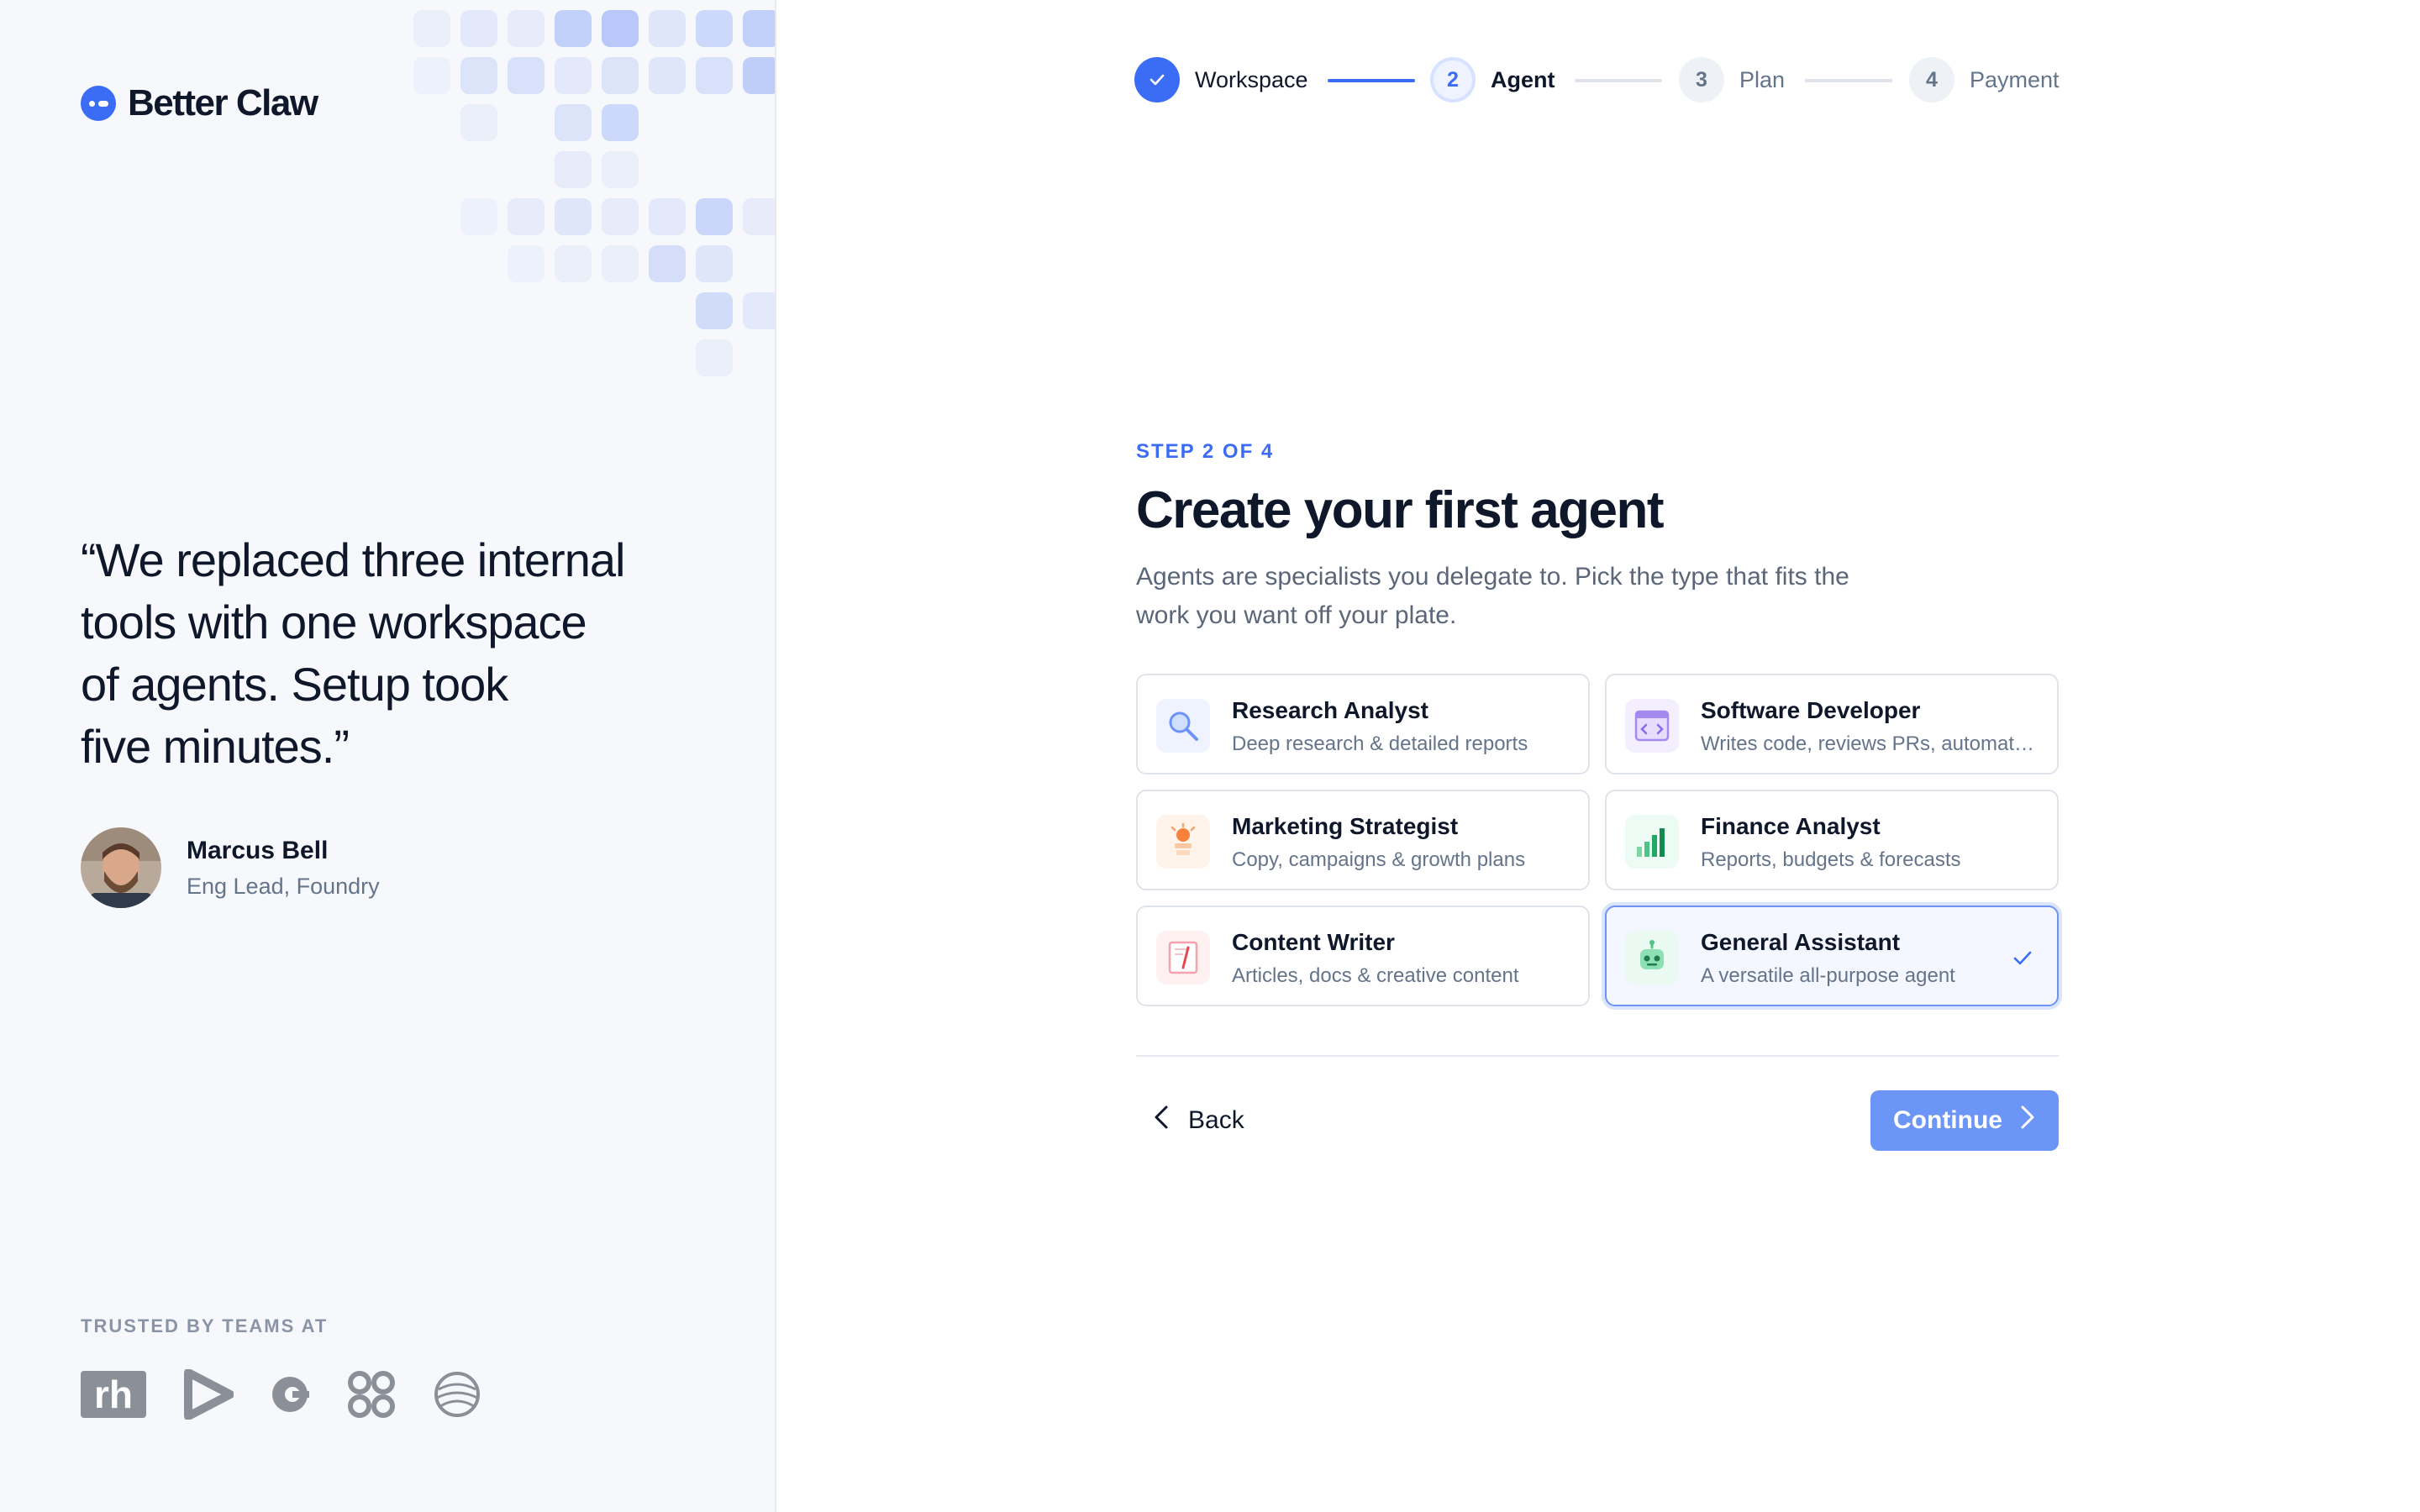 This screenshot has height=1512, width=2420. I want to click on check-icon, so click(1157, 79).